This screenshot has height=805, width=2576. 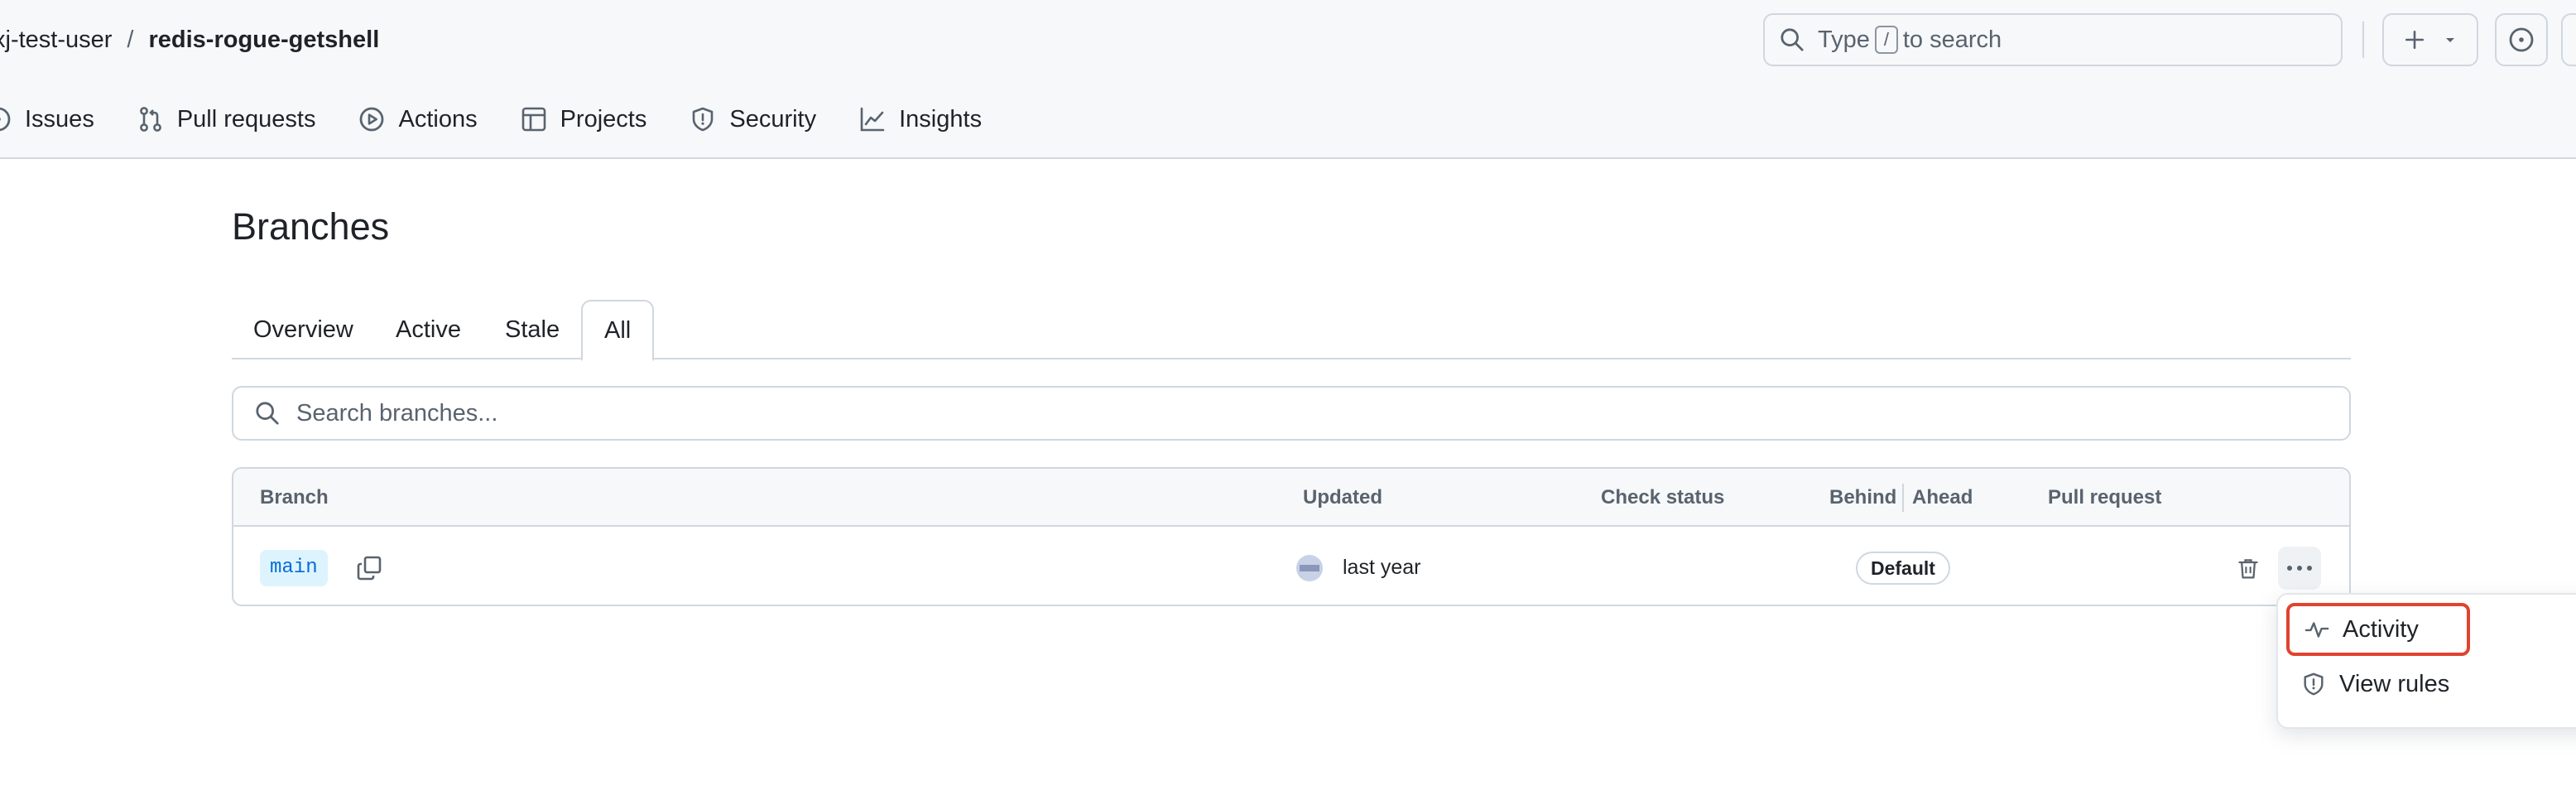 What do you see at coordinates (294, 568) in the screenshot?
I see `branch-name-link: main` at bounding box center [294, 568].